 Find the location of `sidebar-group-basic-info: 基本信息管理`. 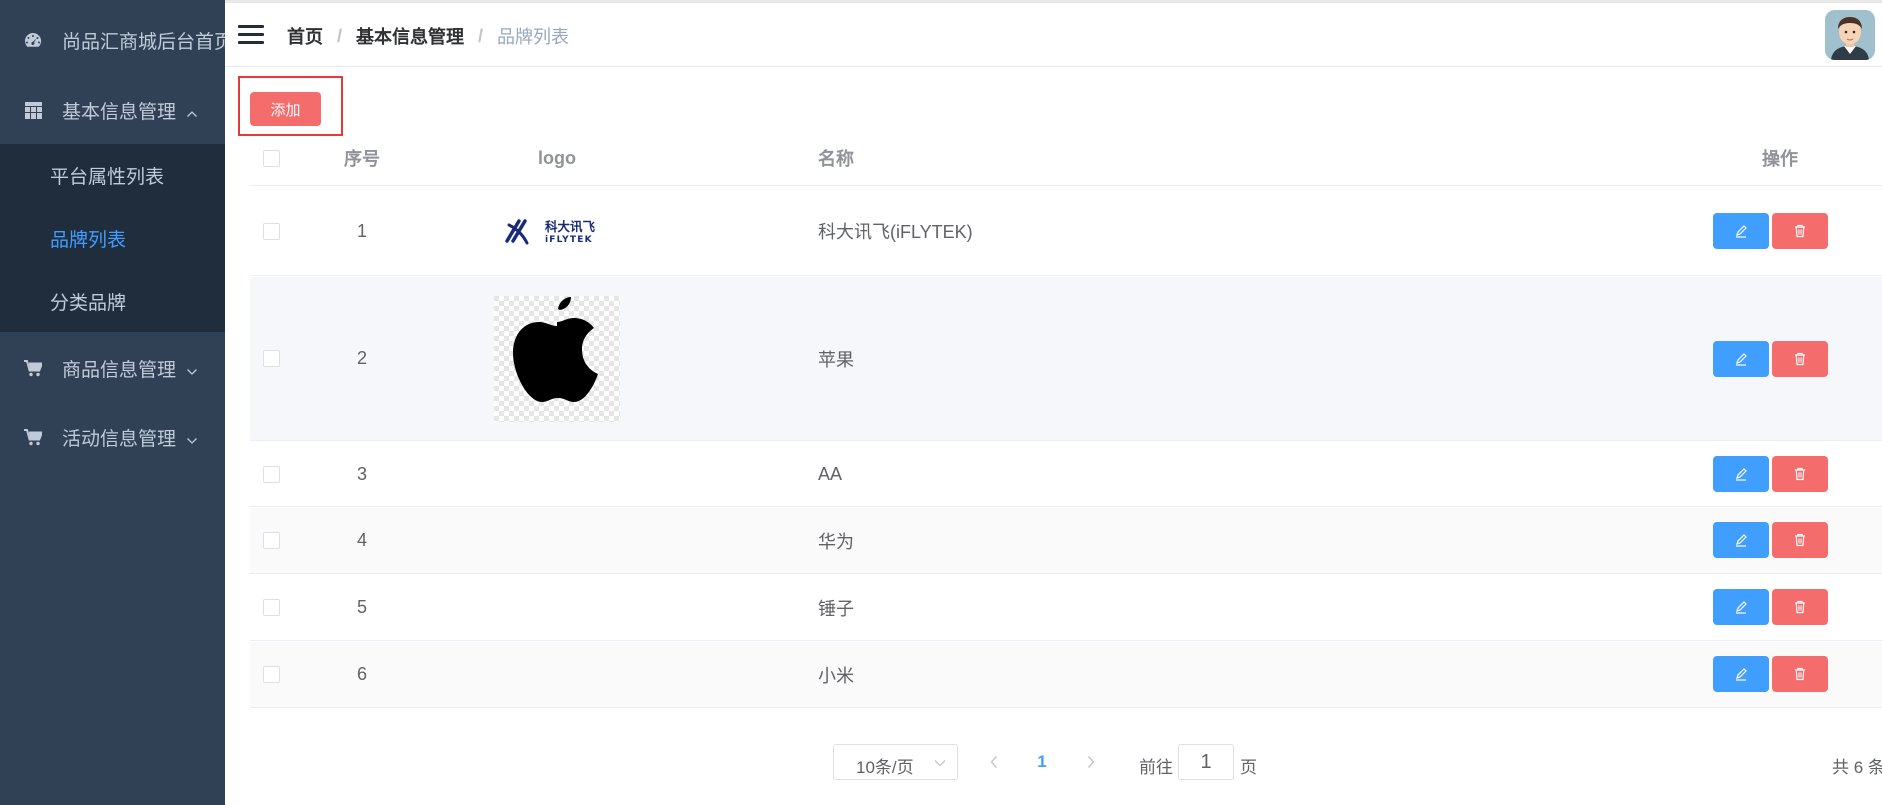

sidebar-group-basic-info: 基本信息管理 is located at coordinates (112, 110).